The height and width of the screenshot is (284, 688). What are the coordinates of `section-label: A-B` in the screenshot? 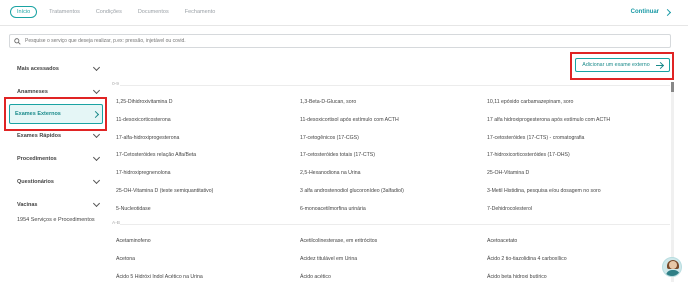 It's located at (116, 223).